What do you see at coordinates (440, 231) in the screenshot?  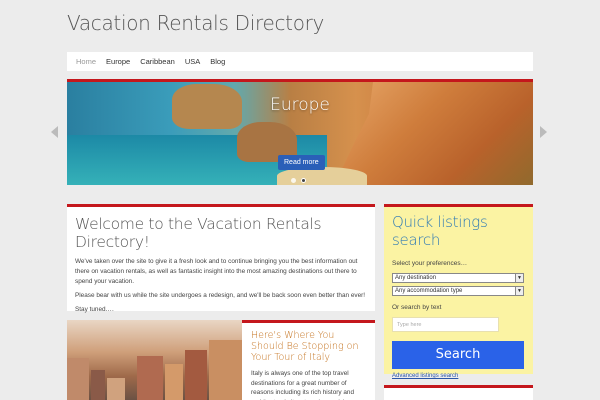 I see `quick-search-heading: Quick listings search` at bounding box center [440, 231].